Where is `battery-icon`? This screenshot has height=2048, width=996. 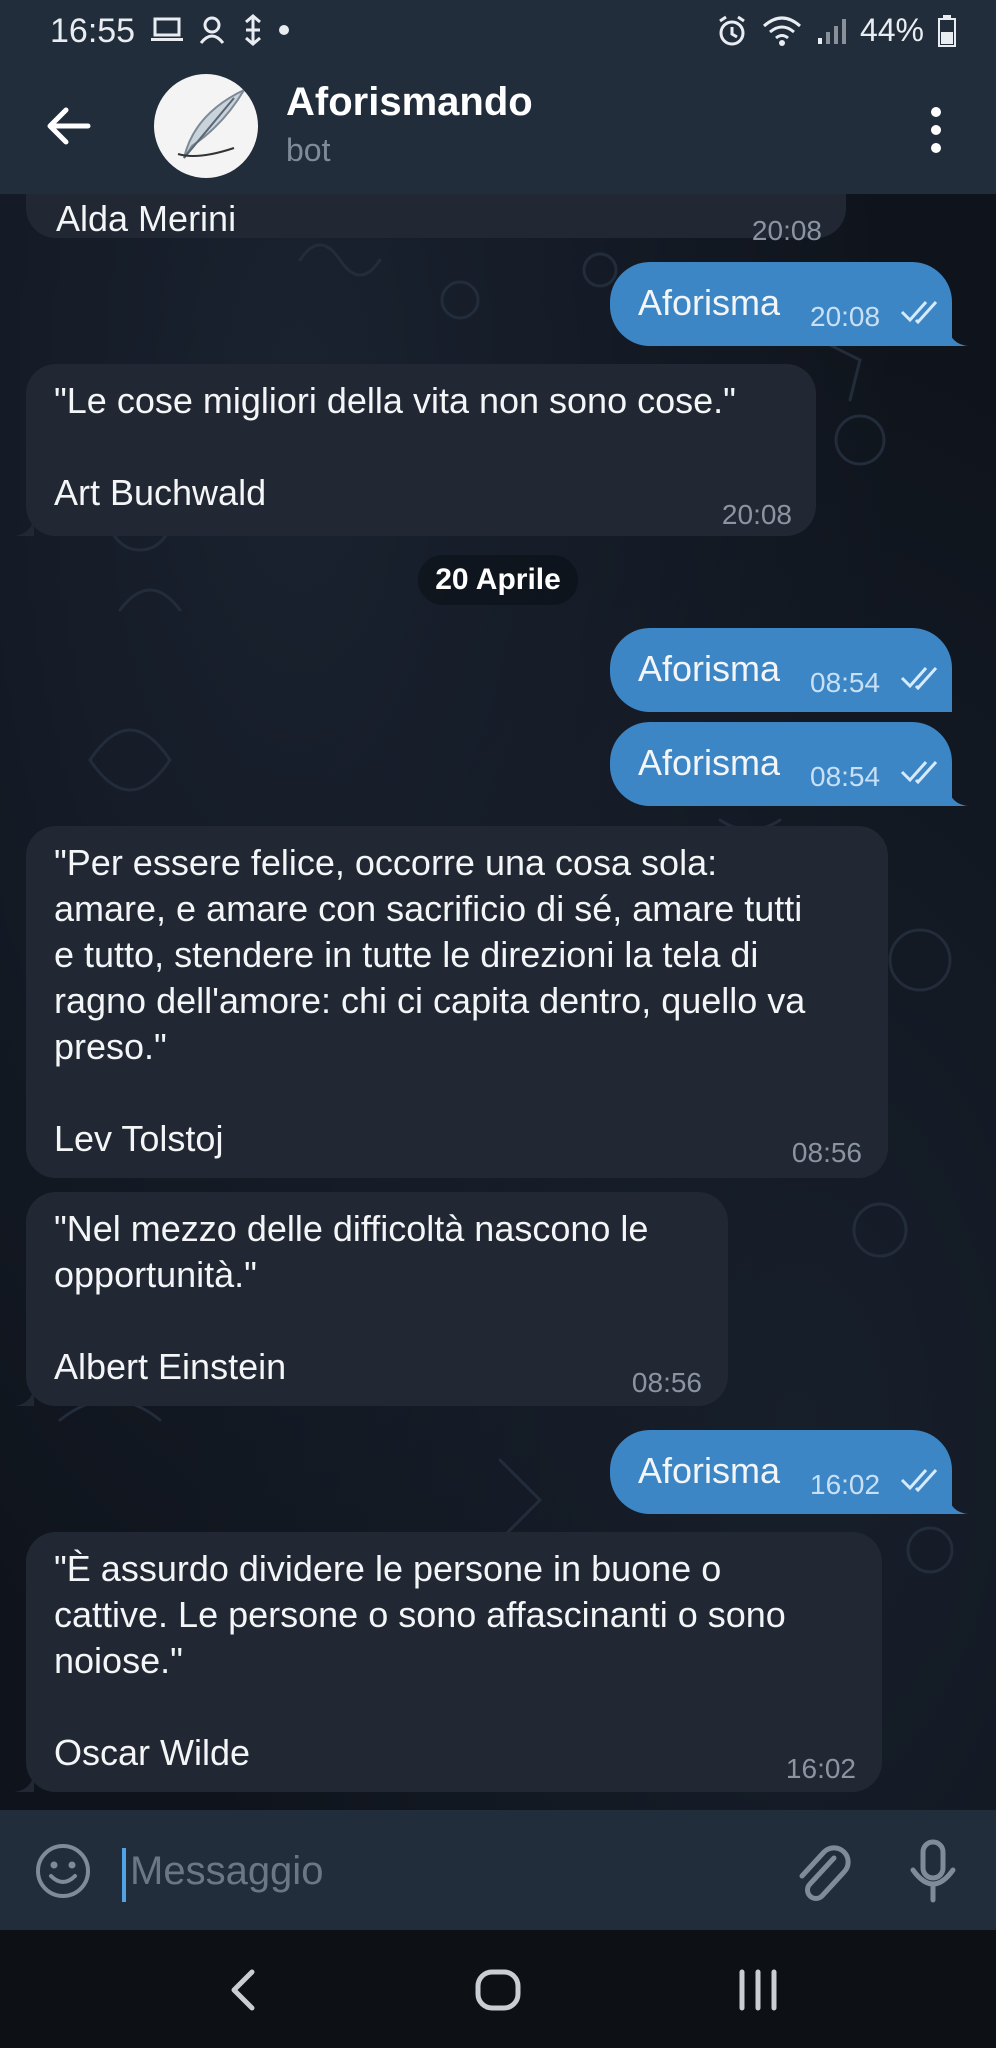
battery-icon is located at coordinates (947, 30).